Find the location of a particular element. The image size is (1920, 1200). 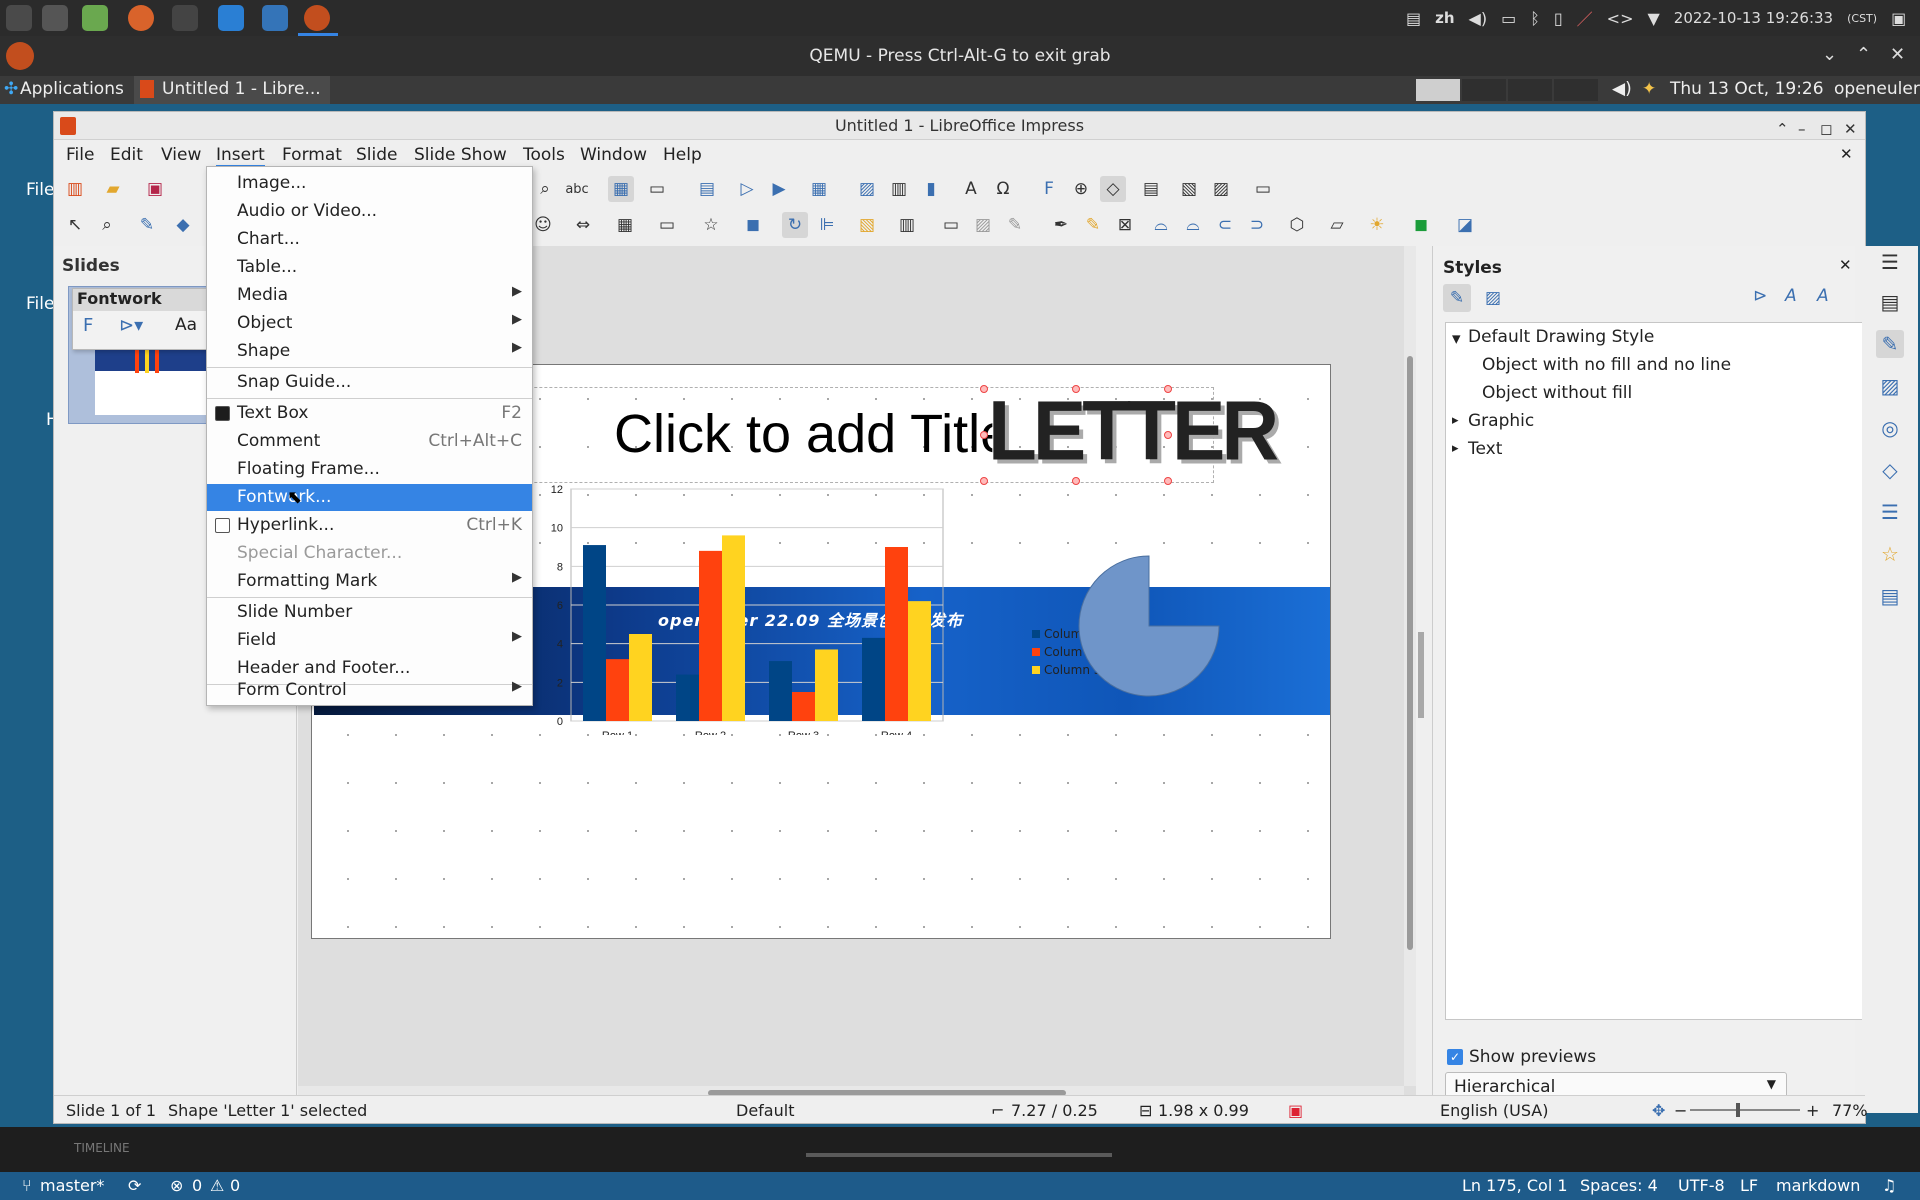

battery-icon: ▭ is located at coordinates (1508, 18).